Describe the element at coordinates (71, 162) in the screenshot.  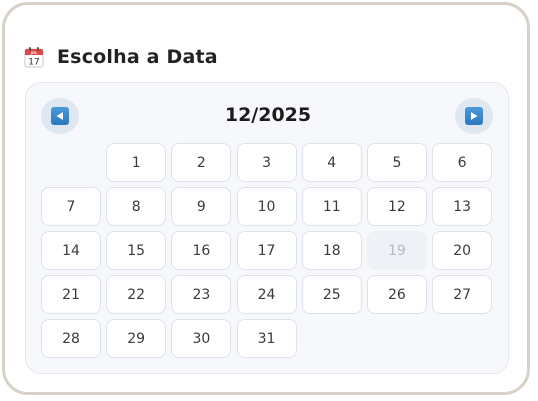
I see `empty-day-cell` at that location.